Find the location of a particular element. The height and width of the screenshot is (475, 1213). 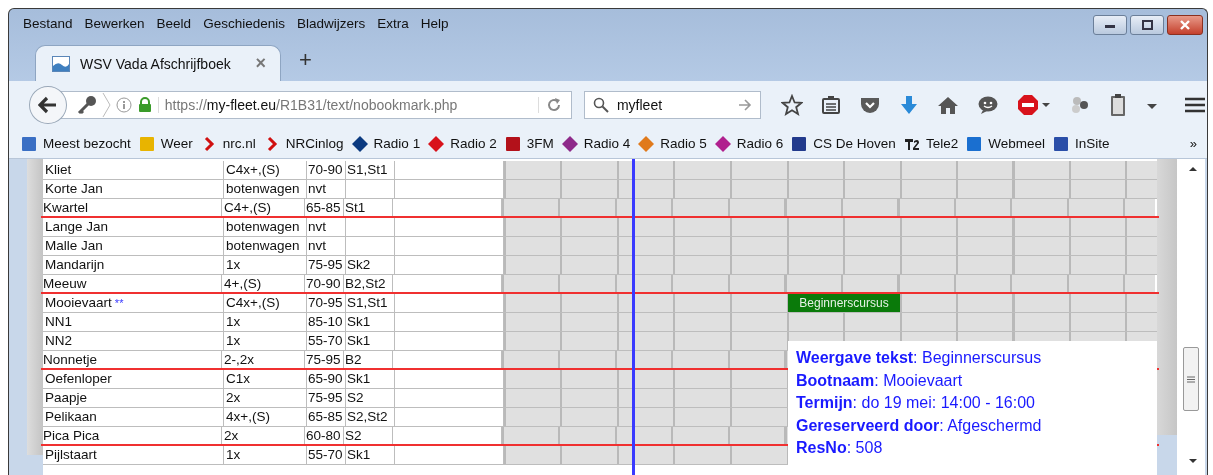

table-cell: S2,St2 is located at coordinates (370, 417).